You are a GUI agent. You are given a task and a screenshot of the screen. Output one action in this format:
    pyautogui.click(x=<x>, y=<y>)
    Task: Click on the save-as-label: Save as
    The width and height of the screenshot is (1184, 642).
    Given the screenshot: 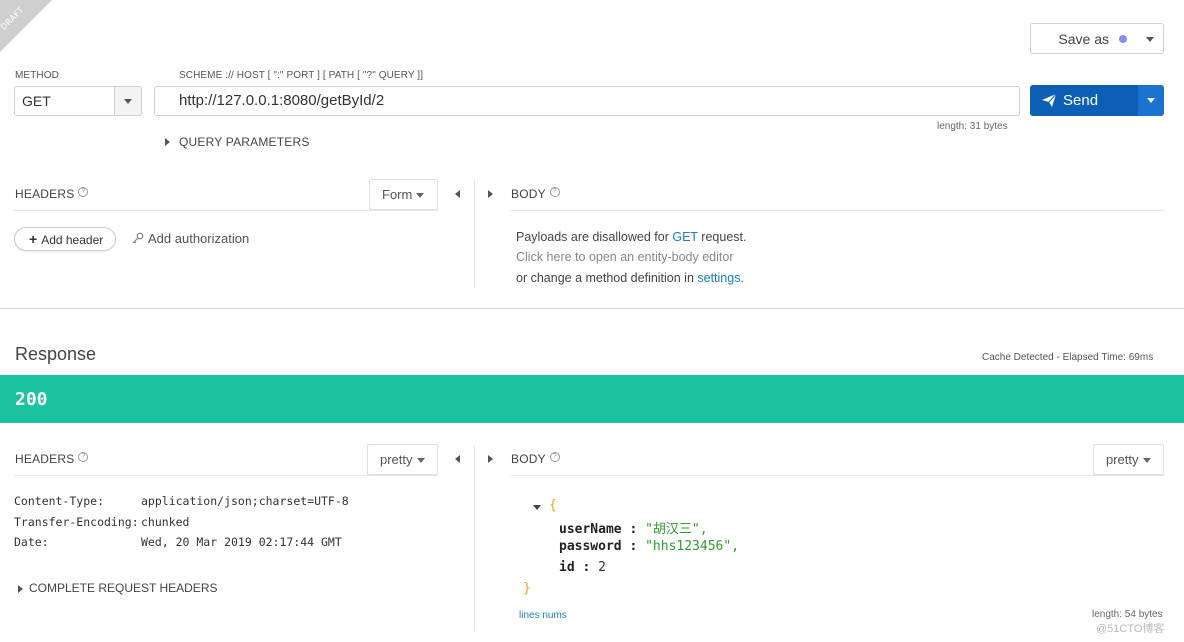 What is the action you would take?
    pyautogui.click(x=1083, y=38)
    